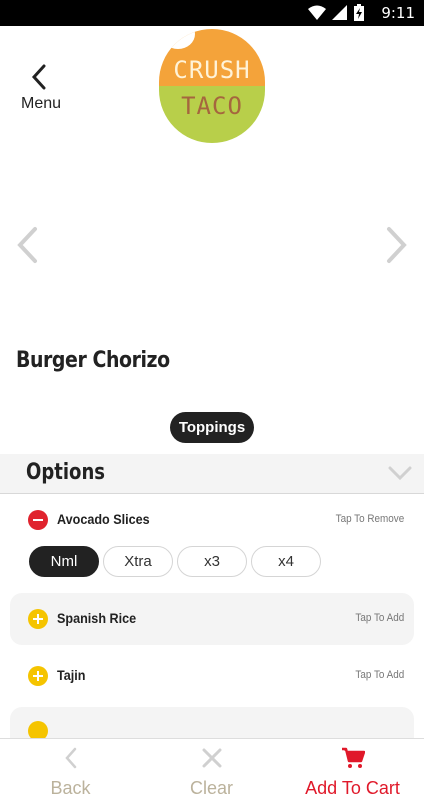 This screenshot has height=800, width=424. I want to click on wifi-icon, so click(317, 12).